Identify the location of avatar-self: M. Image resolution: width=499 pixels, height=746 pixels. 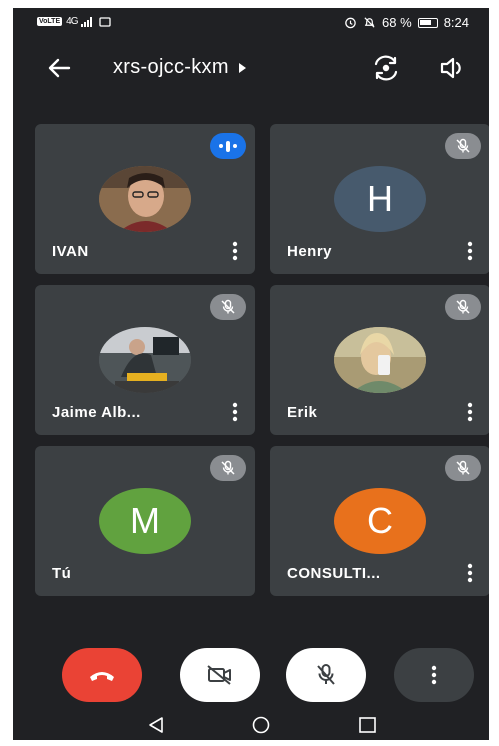
(145, 521).